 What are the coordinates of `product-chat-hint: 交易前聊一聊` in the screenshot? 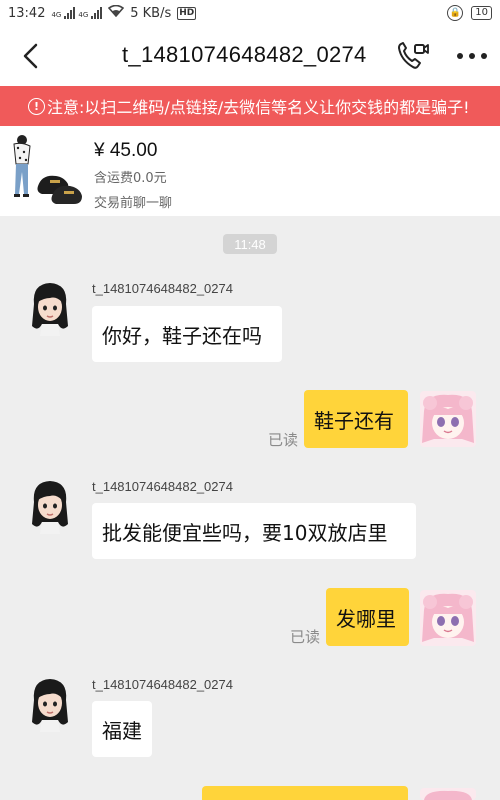 It's located at (133, 203).